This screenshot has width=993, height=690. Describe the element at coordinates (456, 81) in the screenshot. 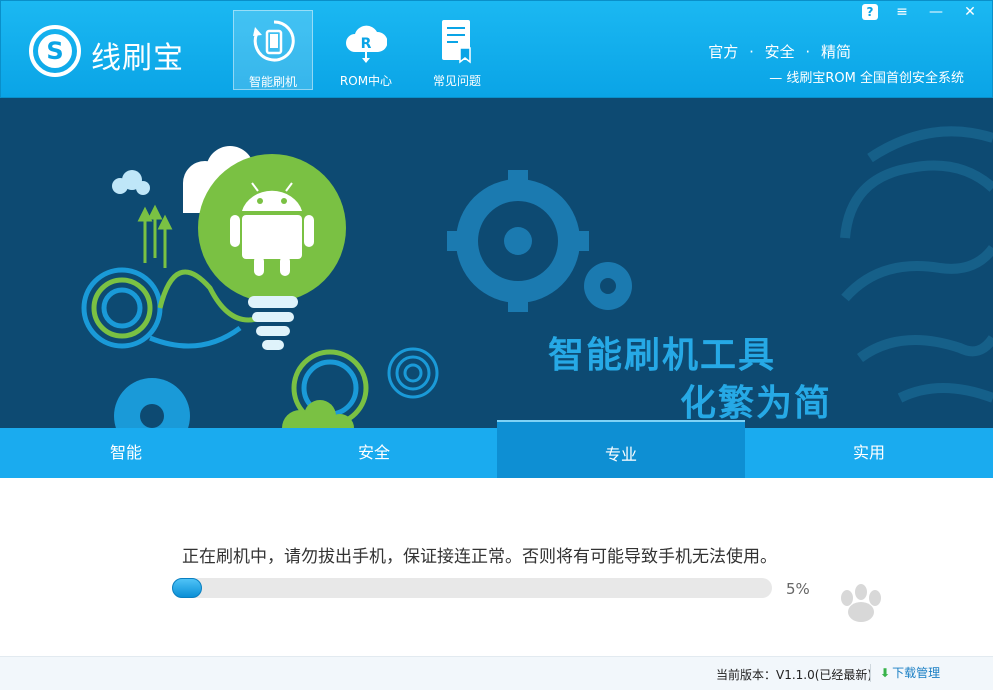

I see `nav-label: 常见问题` at that location.